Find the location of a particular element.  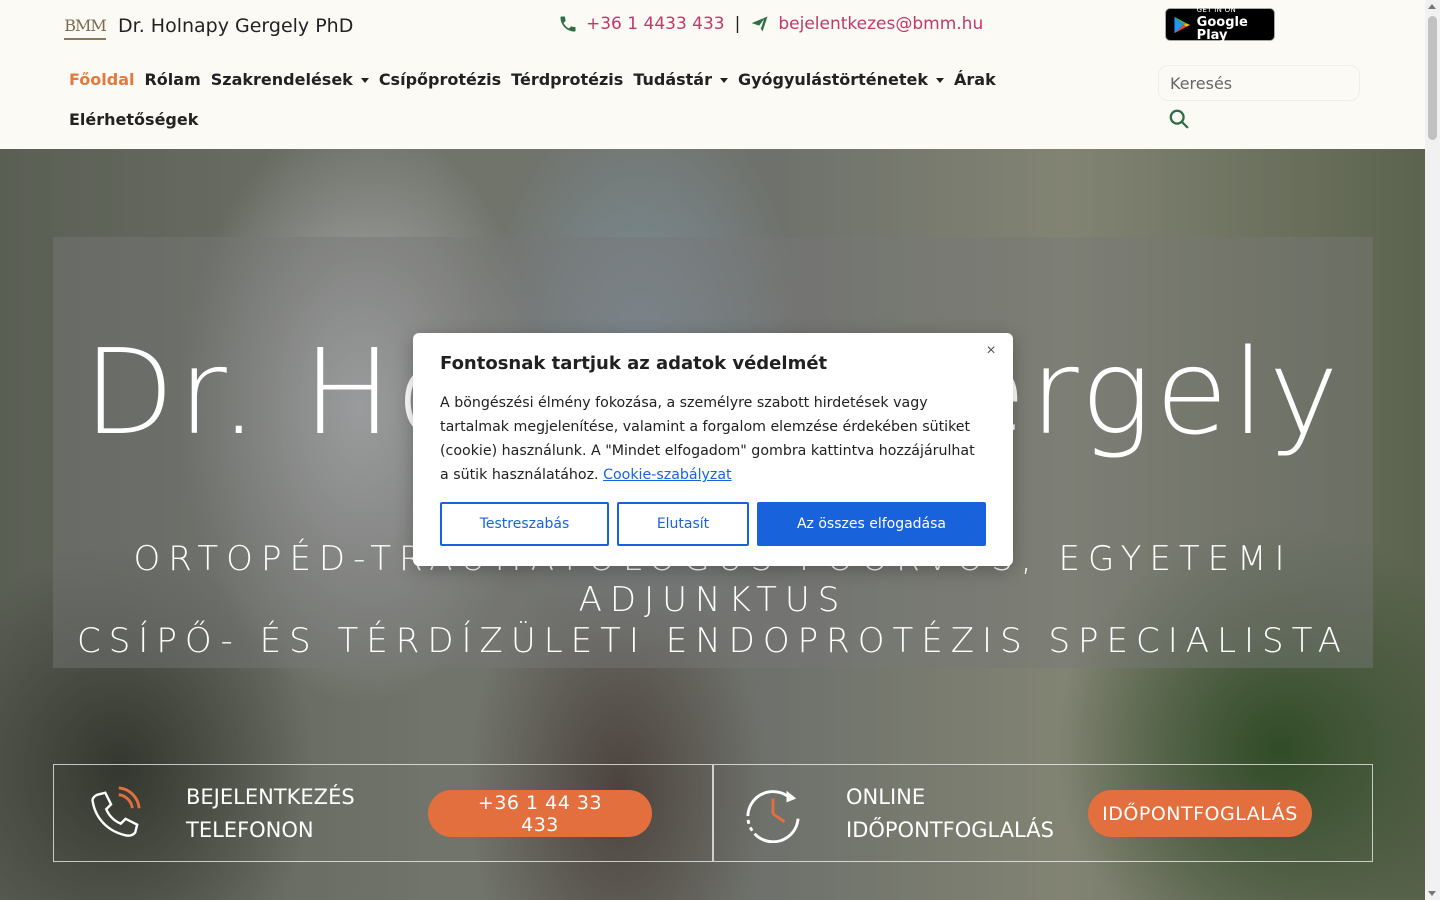

search-button is located at coordinates (1179, 120).